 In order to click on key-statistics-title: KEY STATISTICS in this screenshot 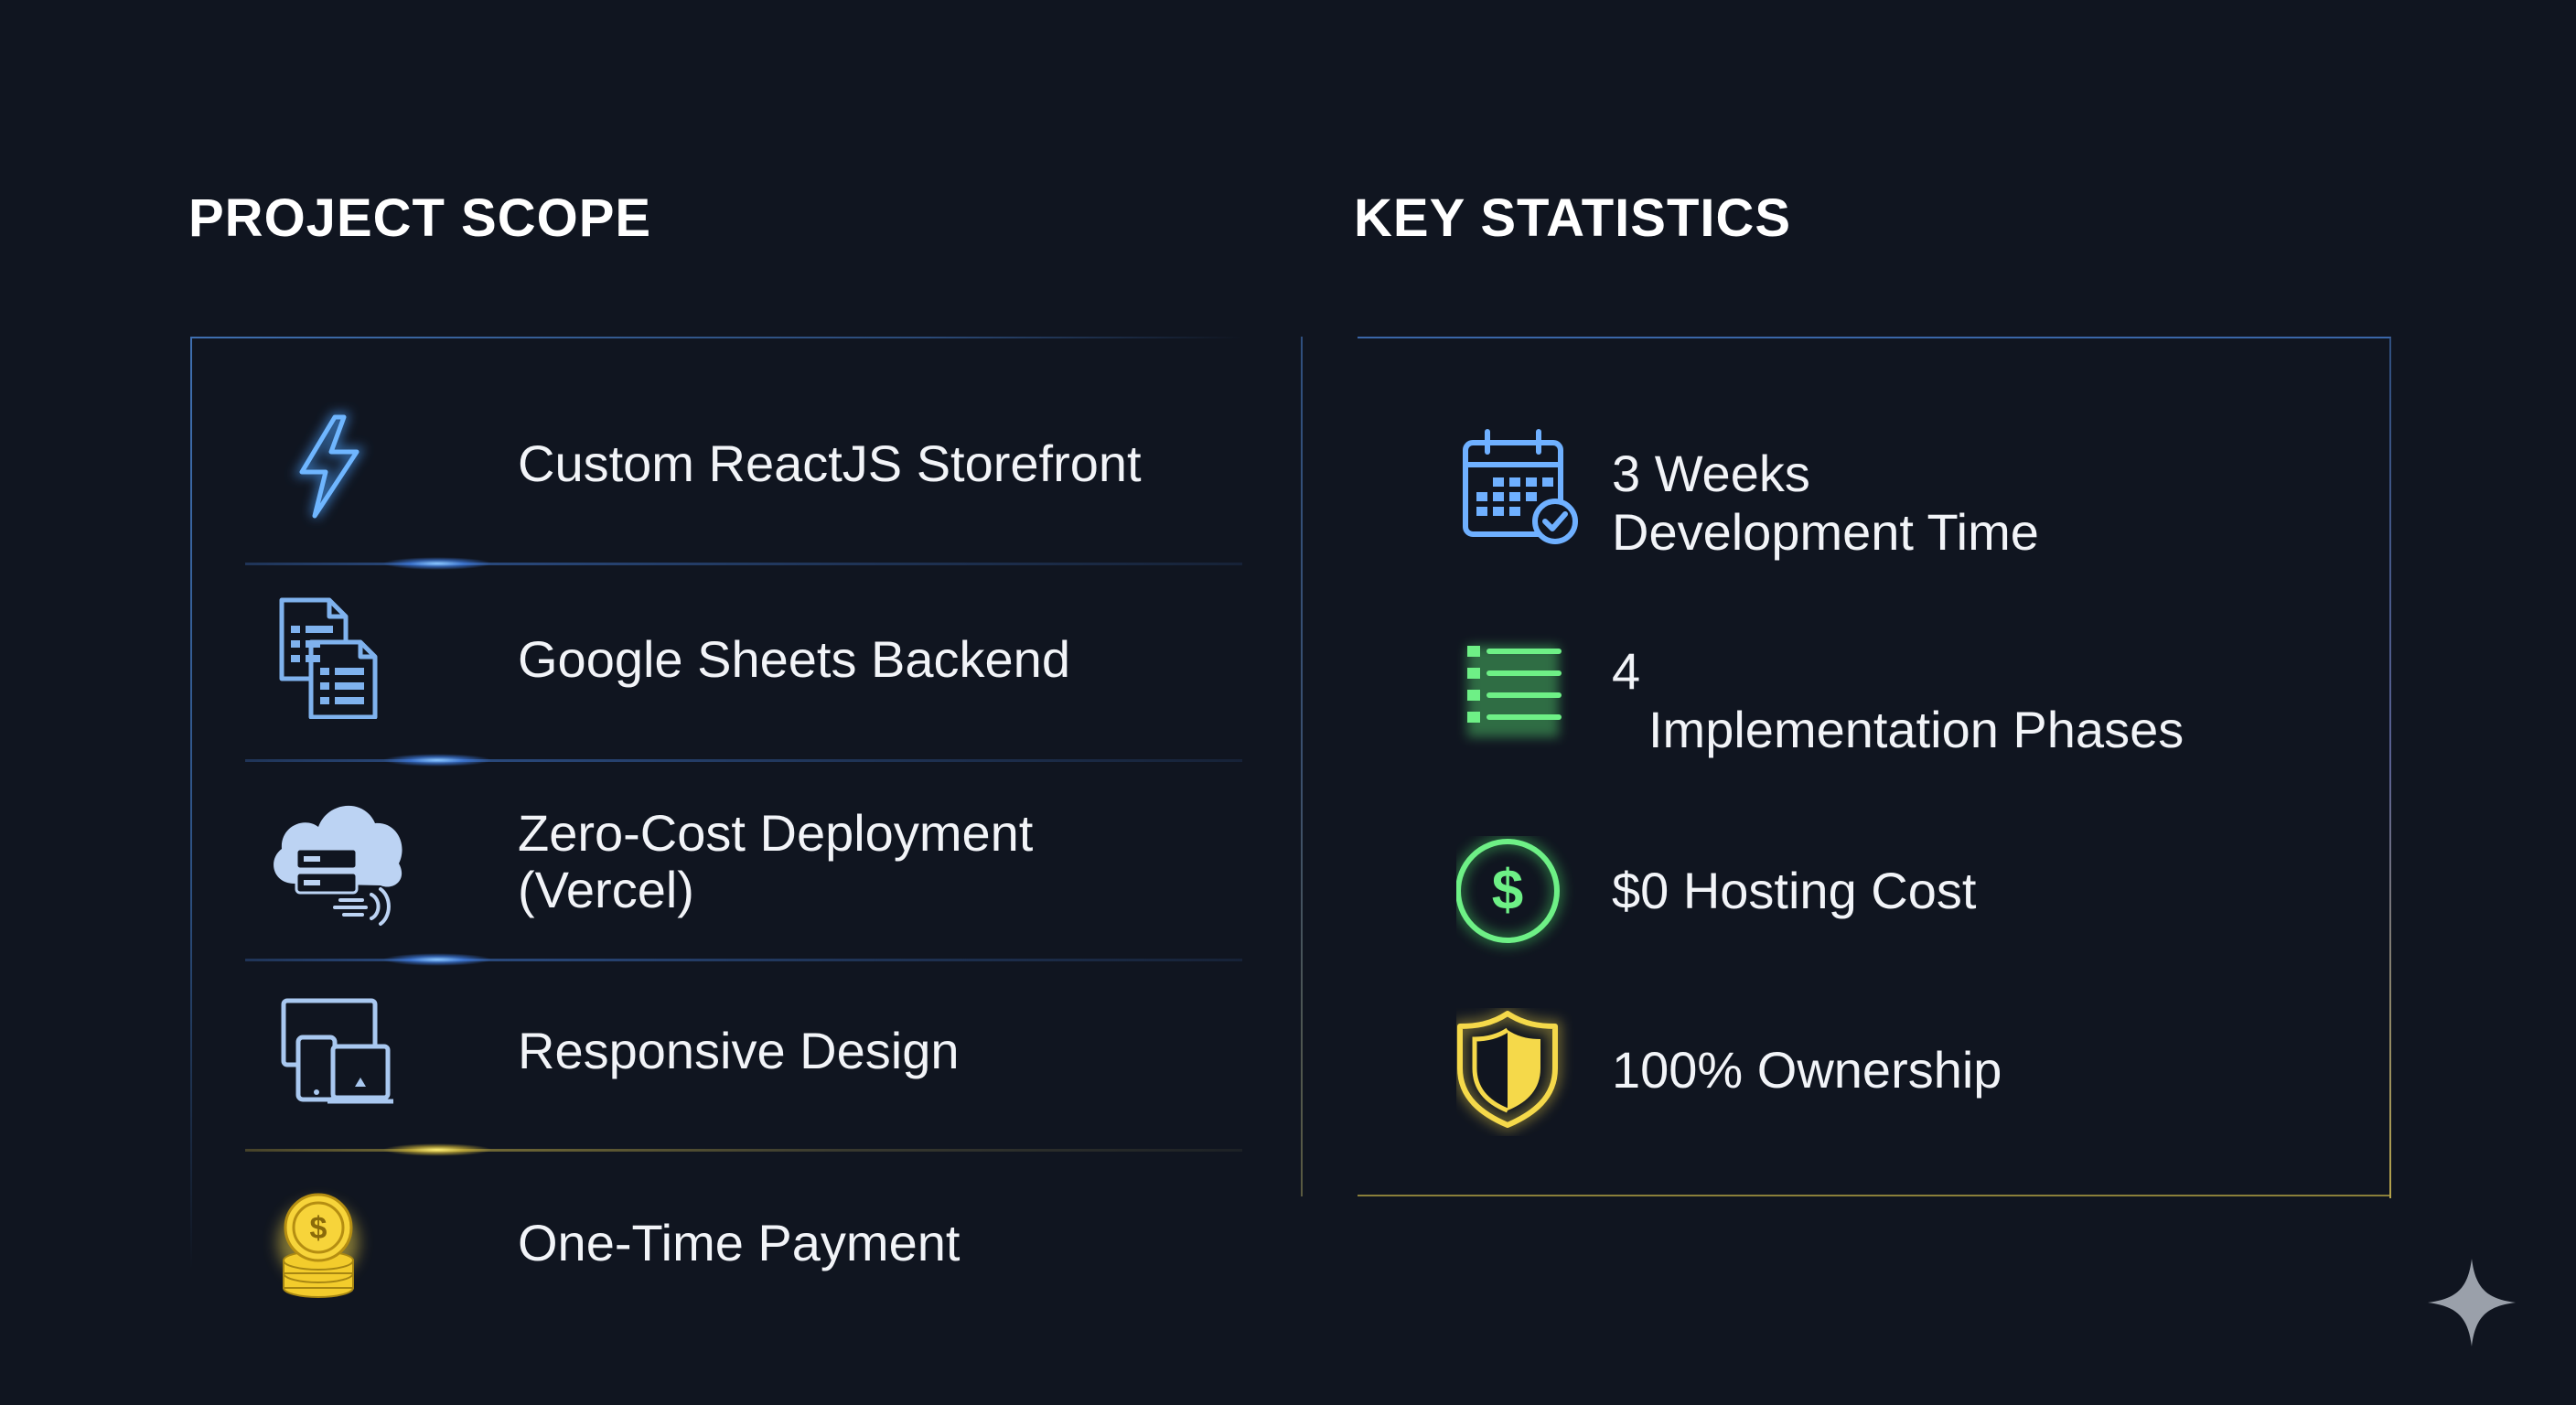, I will do `click(1573, 218)`.